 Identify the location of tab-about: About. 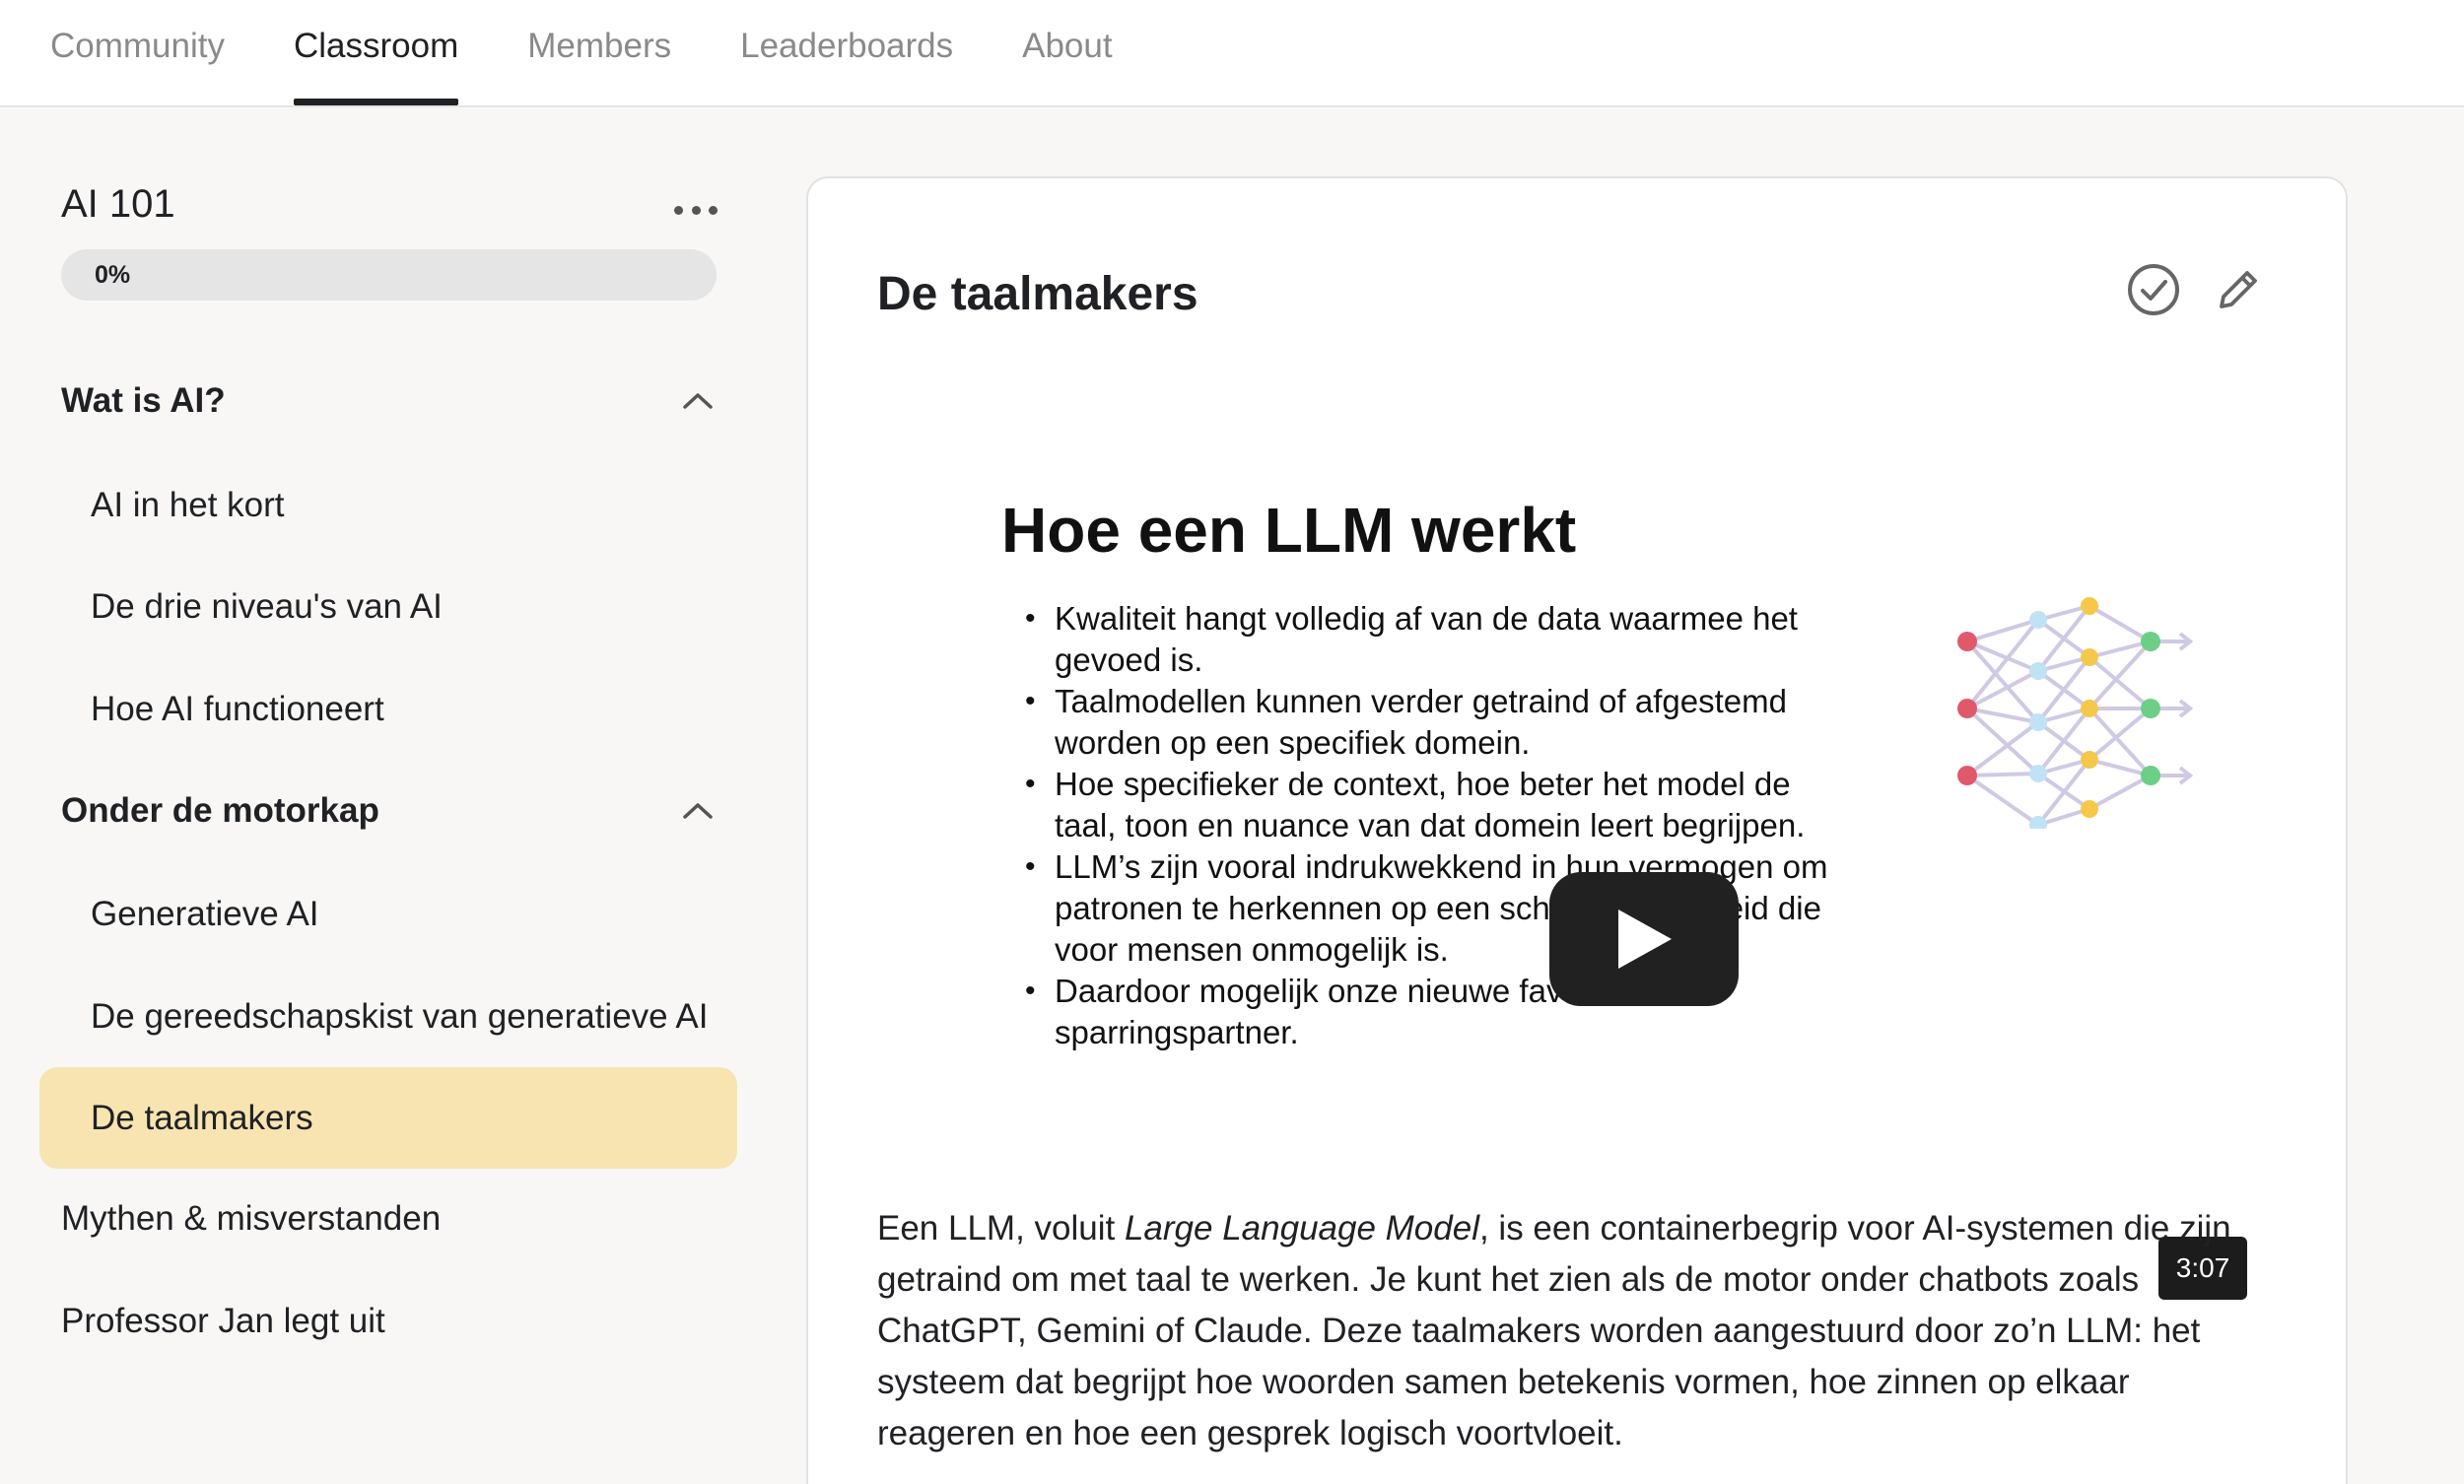
(1067, 52).